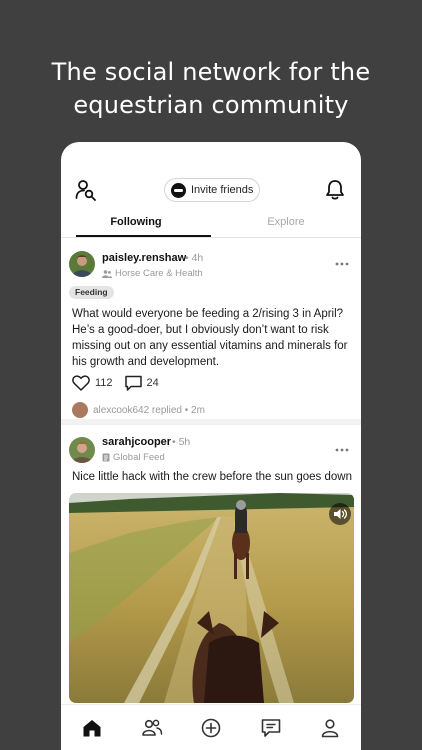 The height and width of the screenshot is (750, 422). I want to click on post-time: • 5h, so click(181, 442).